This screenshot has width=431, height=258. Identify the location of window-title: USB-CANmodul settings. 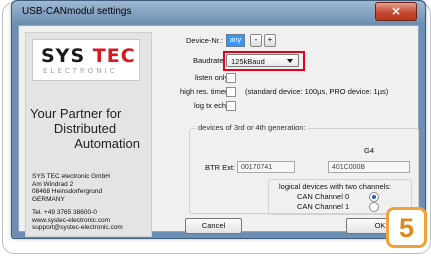
(77, 11).